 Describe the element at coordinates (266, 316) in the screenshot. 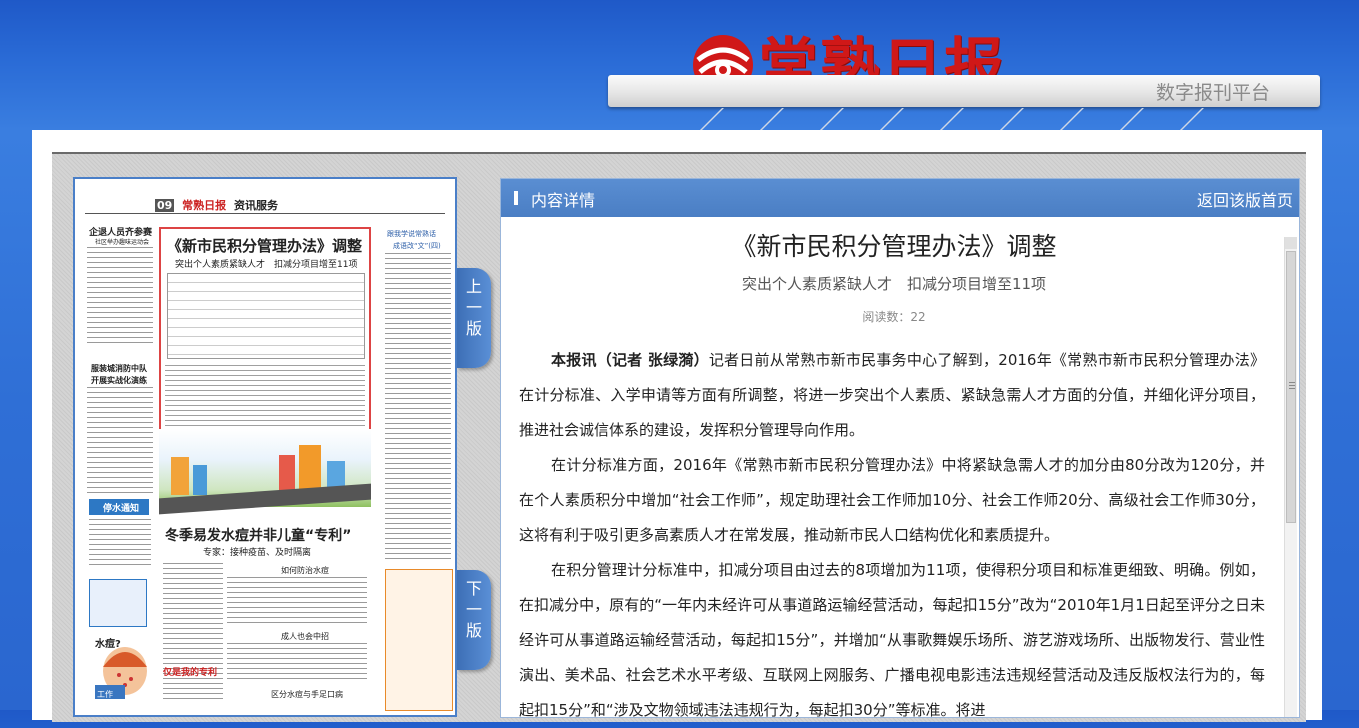

I see `main-table` at that location.